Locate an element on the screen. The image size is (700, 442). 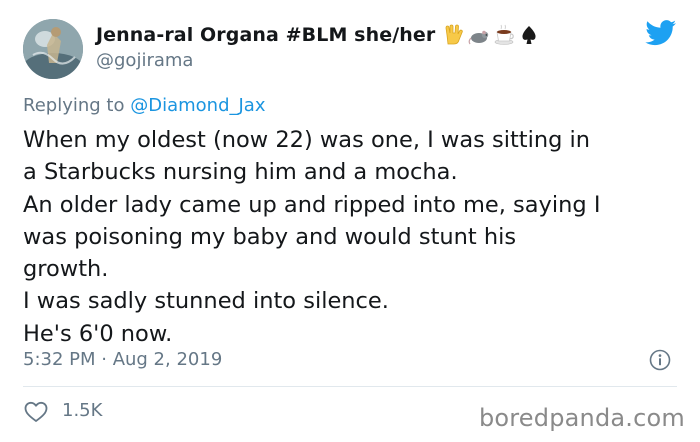
vulcan-salute-icon is located at coordinates (454, 35).